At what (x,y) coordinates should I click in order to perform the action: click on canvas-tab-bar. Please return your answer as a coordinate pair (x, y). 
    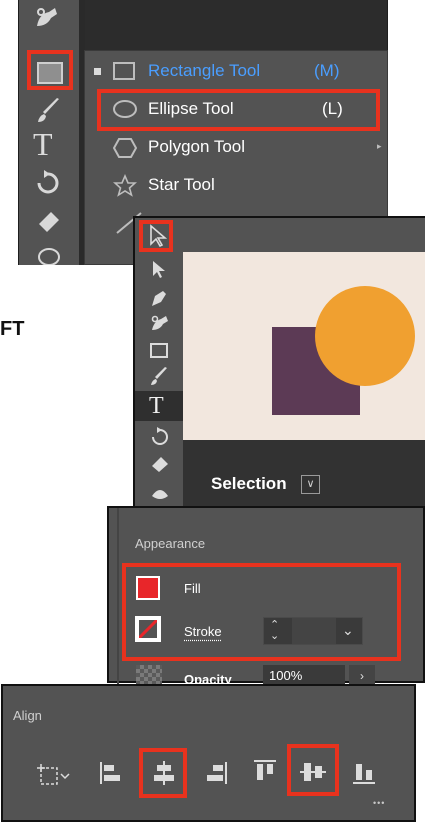
    Looking at the image, I should click on (304, 235).